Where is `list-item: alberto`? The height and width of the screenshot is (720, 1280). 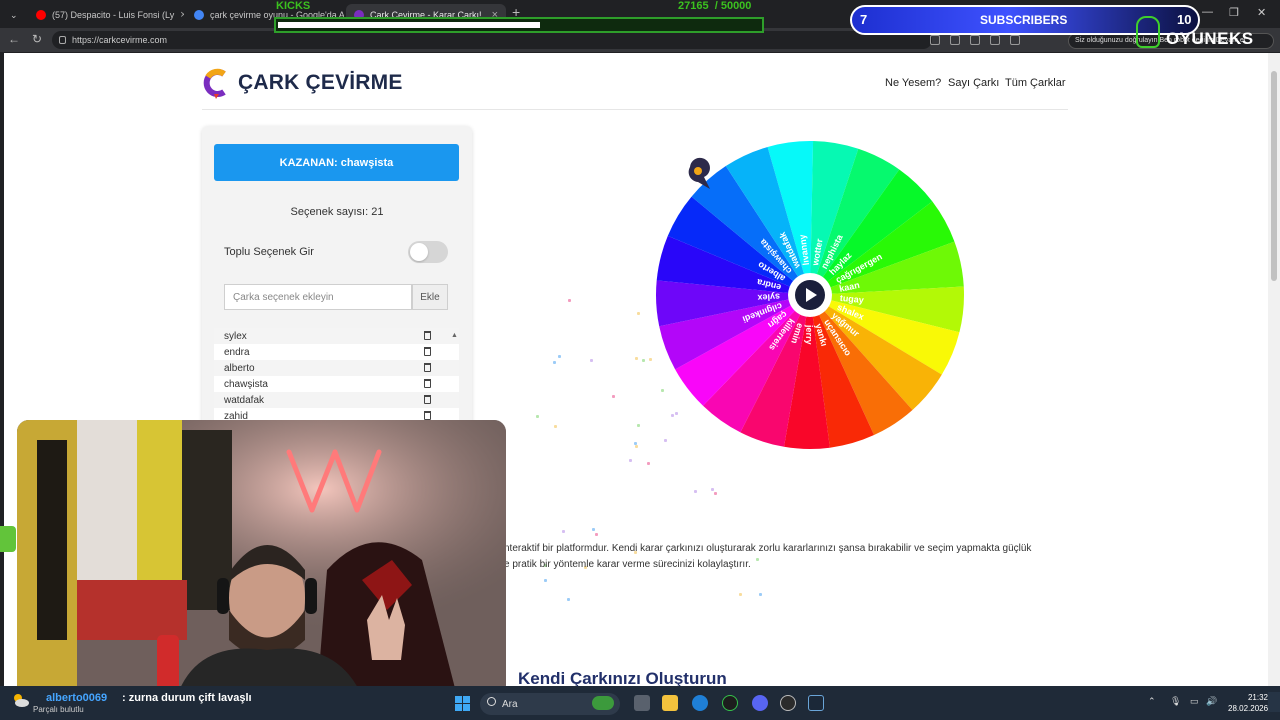 list-item: alberto is located at coordinates (336, 368).